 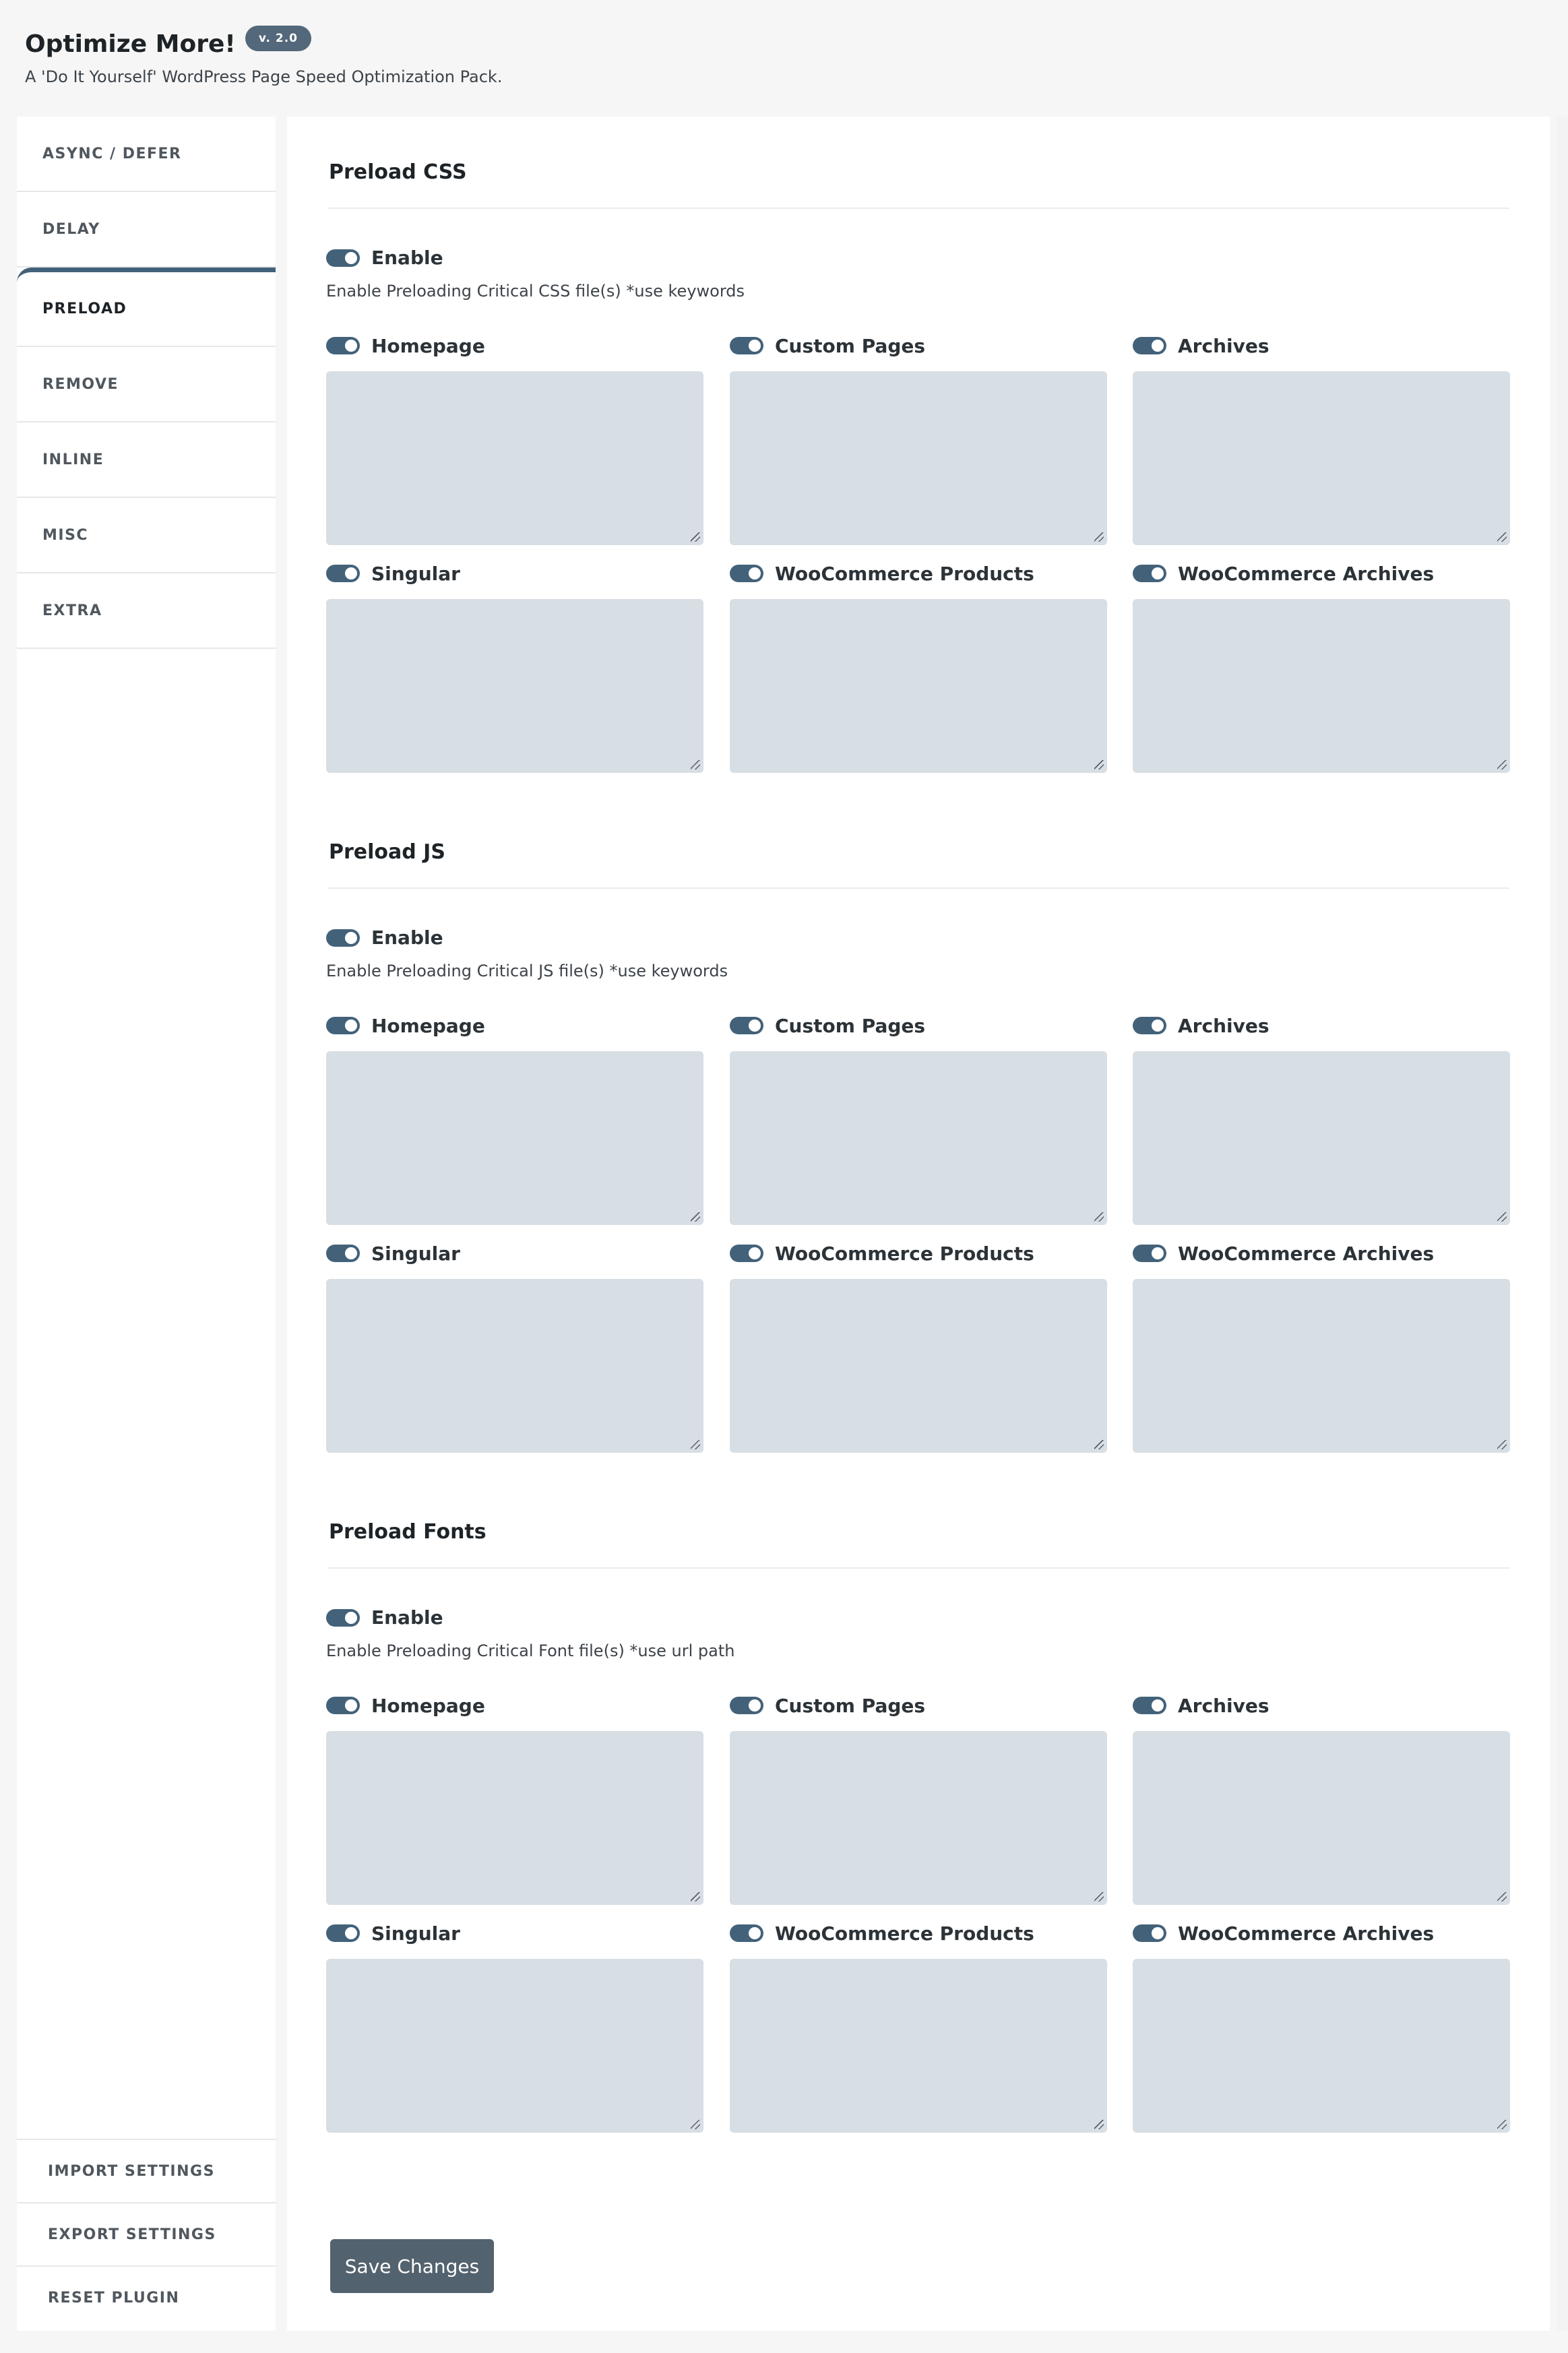 I want to click on save-changes-button: Save Changes, so click(x=412, y=2266).